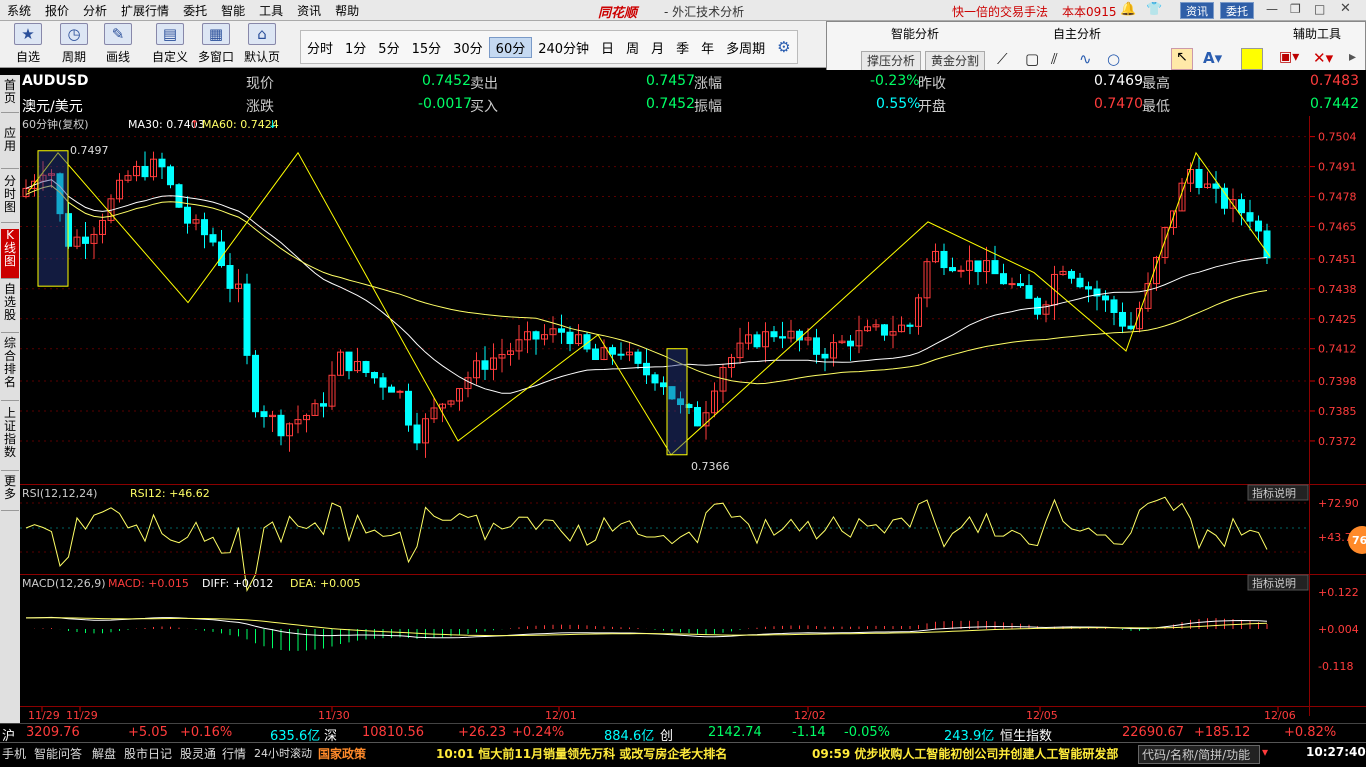  I want to click on menu-quote: 报价, so click(57, 10).